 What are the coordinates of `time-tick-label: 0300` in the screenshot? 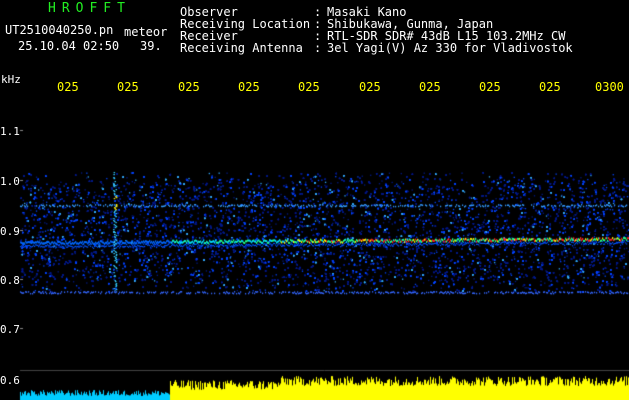 It's located at (609, 87).